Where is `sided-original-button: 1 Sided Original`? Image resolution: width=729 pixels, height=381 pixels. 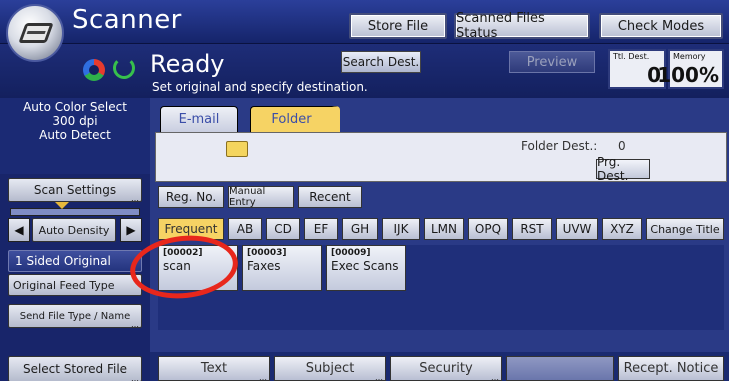
sided-original-button: 1 Sided Original is located at coordinates (75, 261).